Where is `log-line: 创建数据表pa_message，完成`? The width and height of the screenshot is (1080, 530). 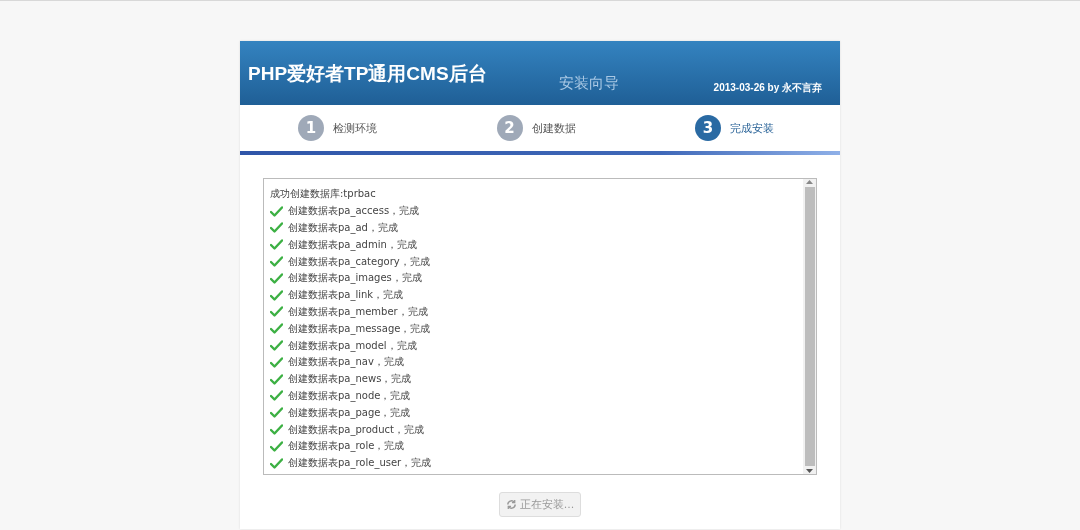
log-line: 创建数据表pa_message，完成 is located at coordinates (359, 328).